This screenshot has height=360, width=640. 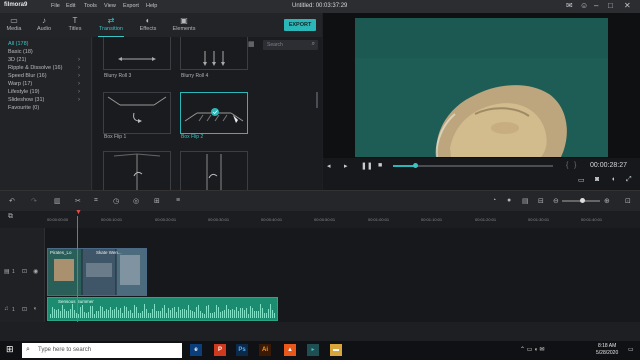 I want to click on category-warp: Warp (17) ›, so click(x=48, y=84).